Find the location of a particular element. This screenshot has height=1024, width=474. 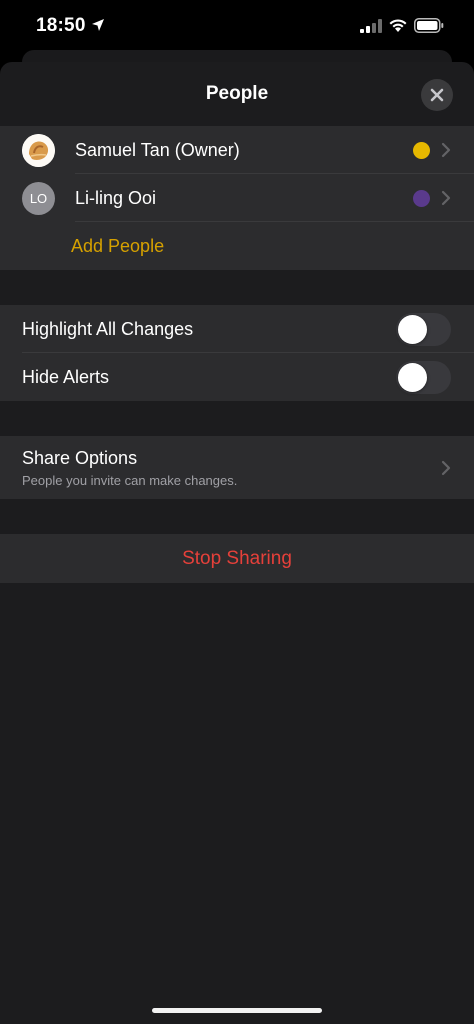

stop-sharing-row: Stop Sharing is located at coordinates (237, 558).